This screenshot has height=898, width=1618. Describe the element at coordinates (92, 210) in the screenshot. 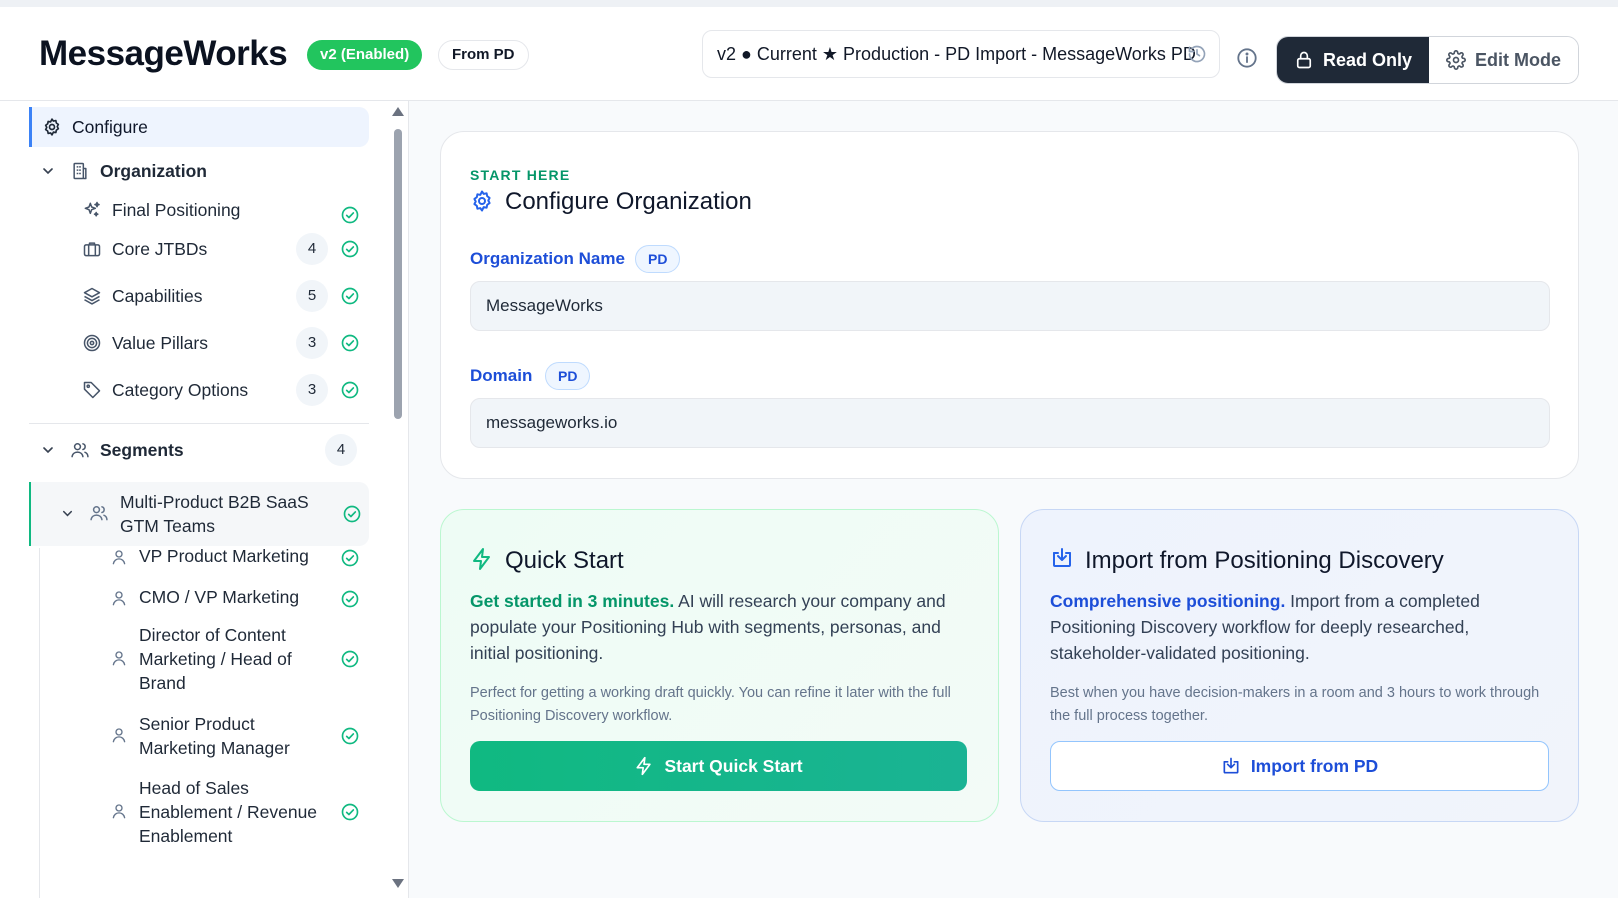

I see `sparkles-icon` at that location.